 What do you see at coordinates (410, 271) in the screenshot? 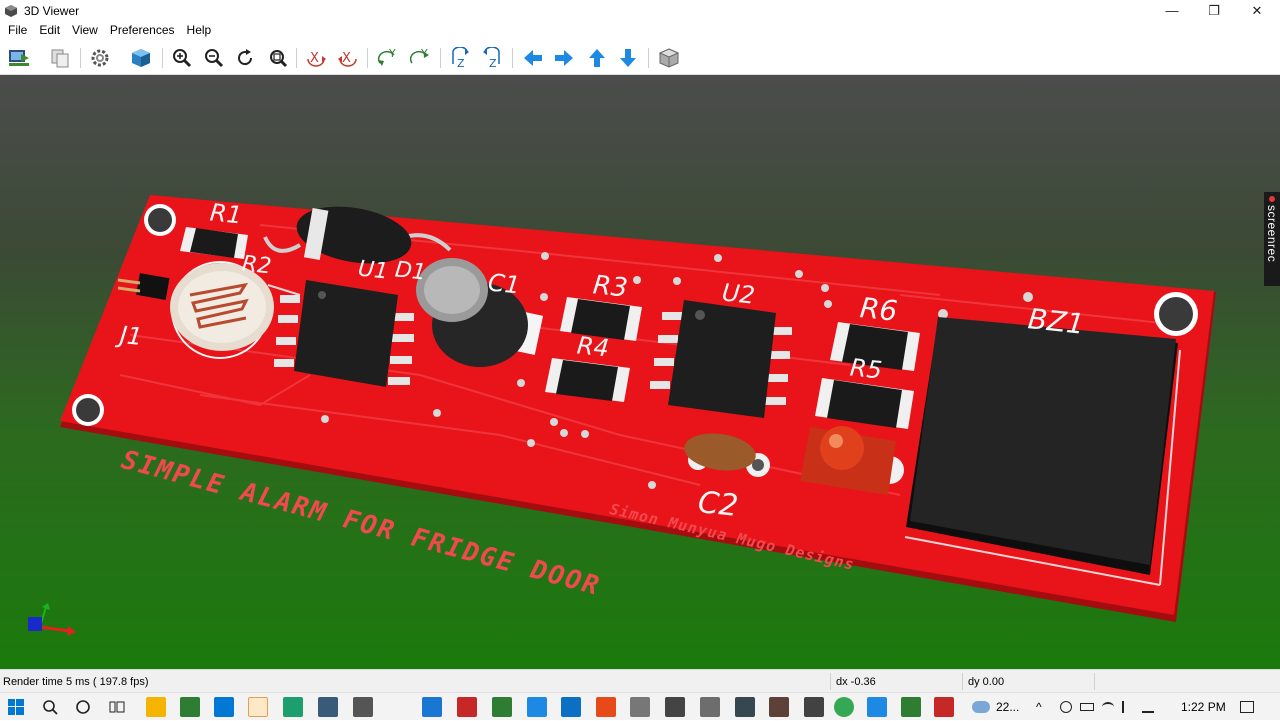
I see `designator-d1: D1` at bounding box center [410, 271].